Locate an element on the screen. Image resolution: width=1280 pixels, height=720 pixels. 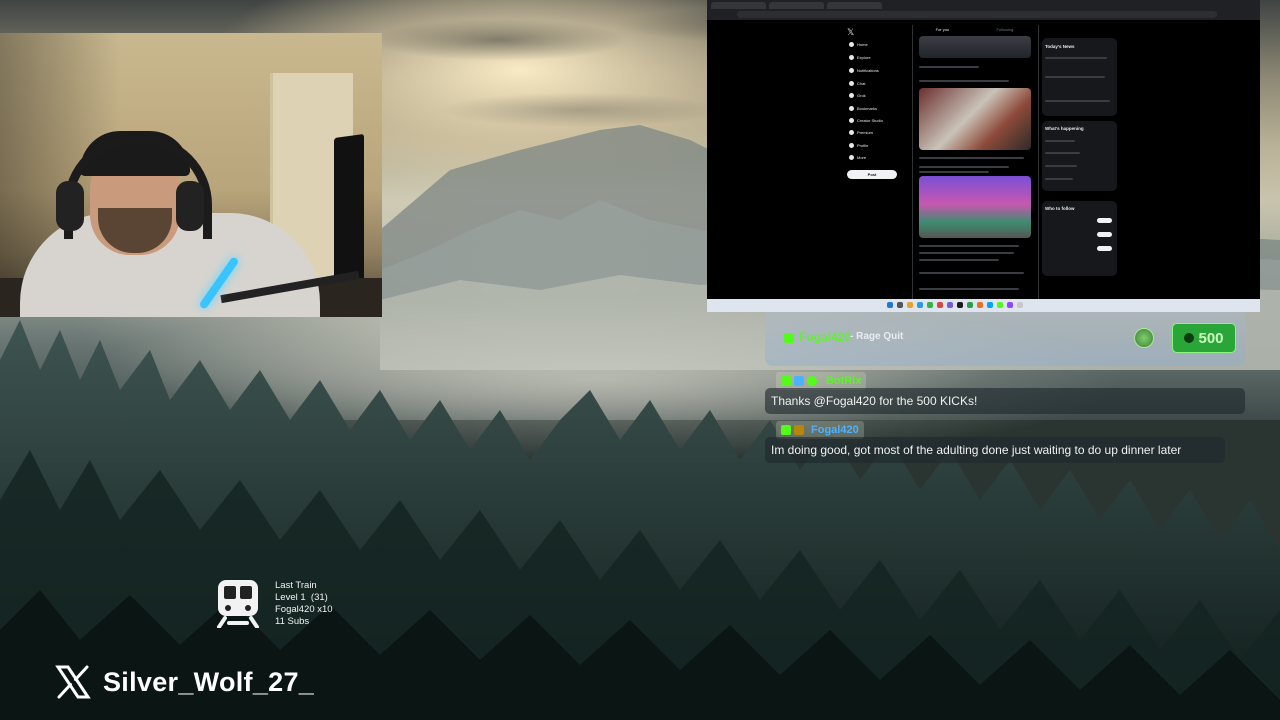
x-nav-item: Bookmarks is located at coordinates (863, 108).